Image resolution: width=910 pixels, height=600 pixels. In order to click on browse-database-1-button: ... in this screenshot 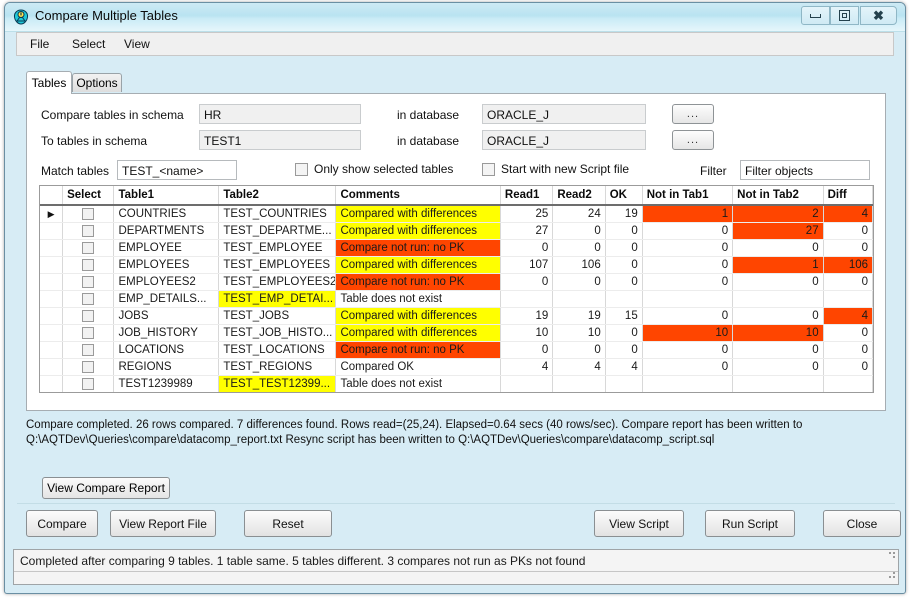, I will do `click(693, 114)`.